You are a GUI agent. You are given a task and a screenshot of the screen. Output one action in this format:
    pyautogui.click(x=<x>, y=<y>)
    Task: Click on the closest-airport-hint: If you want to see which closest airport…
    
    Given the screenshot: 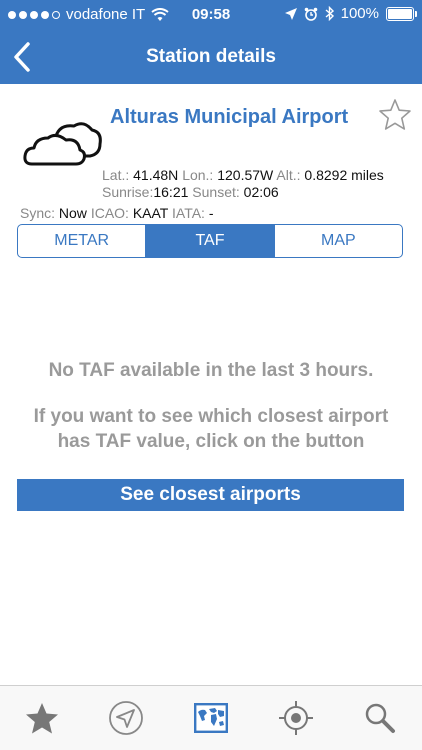 What is the action you would take?
    pyautogui.click(x=211, y=429)
    